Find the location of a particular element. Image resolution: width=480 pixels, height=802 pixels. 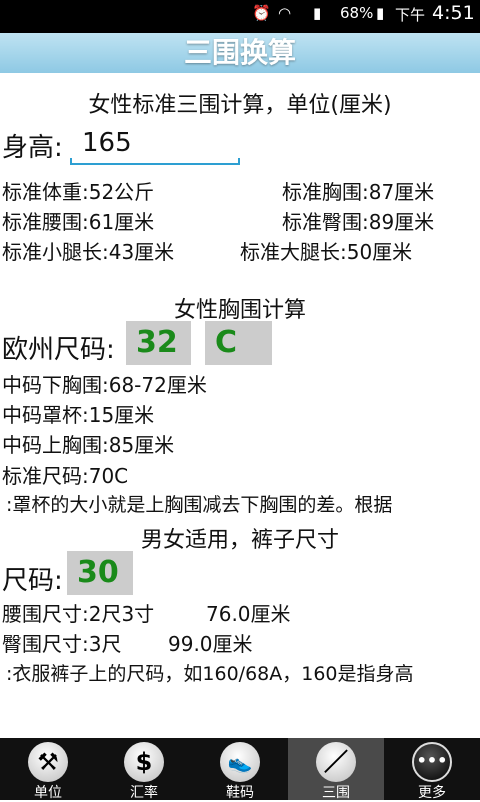

section1-heading: 女性标准三围计算，单位(厘米) is located at coordinates (240, 105).